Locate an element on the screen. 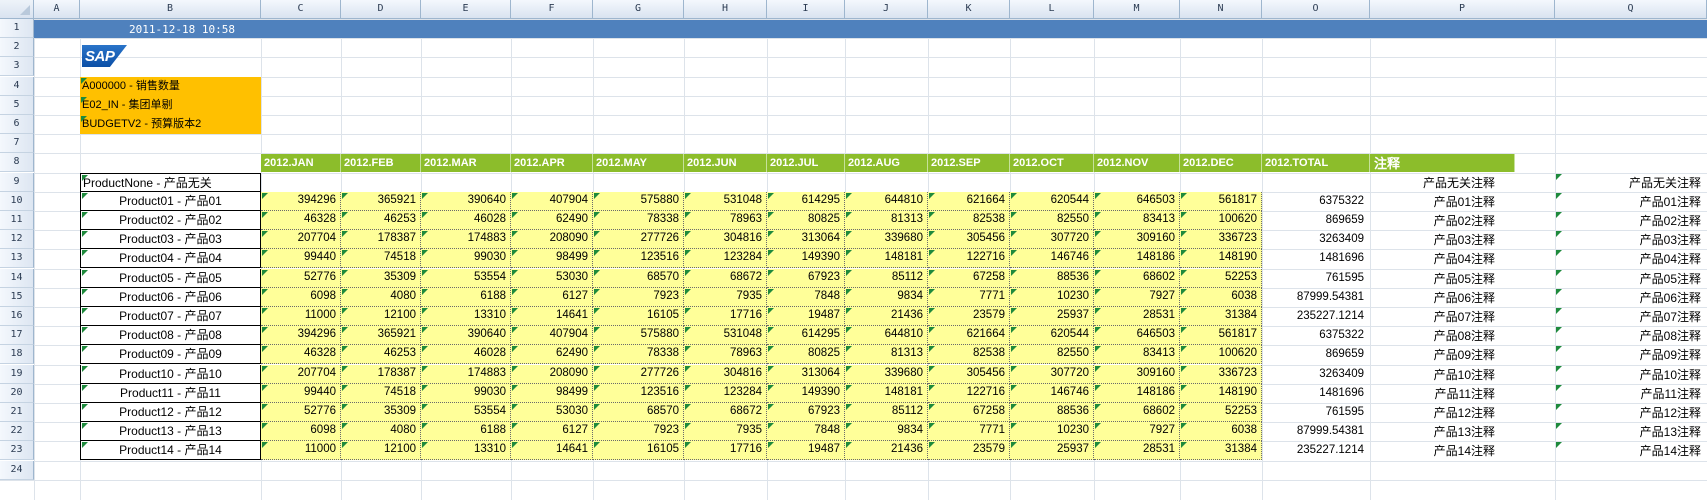 This screenshot has height=500, width=1707. column-header-j: J is located at coordinates (886, 9).